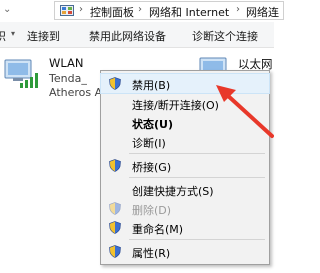 This screenshot has height=273, width=320. Describe the element at coordinates (127, 36) in the screenshot. I see `disable-device-button: 禁用此网络设备` at that location.